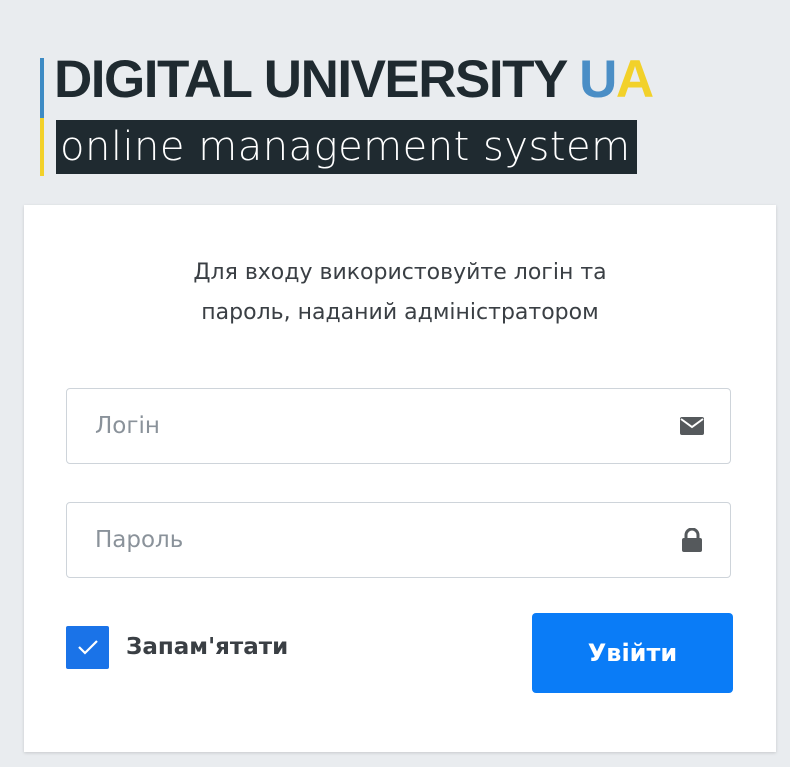  What do you see at coordinates (400, 312) in the screenshot?
I see `instructions-line-2: пароль, наданий адміністратором` at bounding box center [400, 312].